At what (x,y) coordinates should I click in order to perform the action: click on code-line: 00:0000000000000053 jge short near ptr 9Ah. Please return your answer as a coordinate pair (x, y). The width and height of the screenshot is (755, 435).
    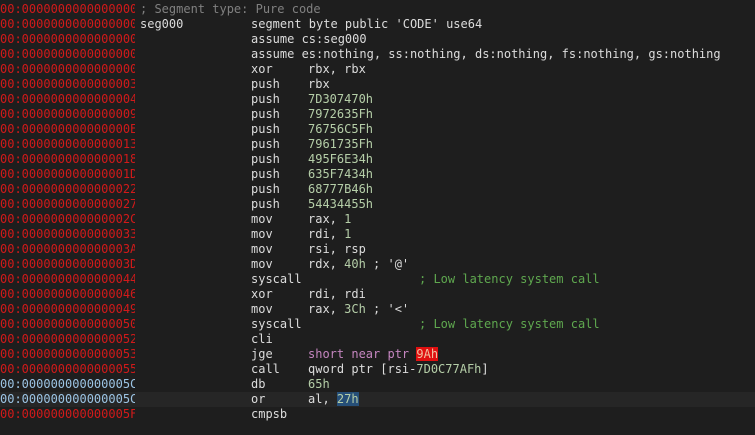
    Looking at the image, I should click on (377, 354).